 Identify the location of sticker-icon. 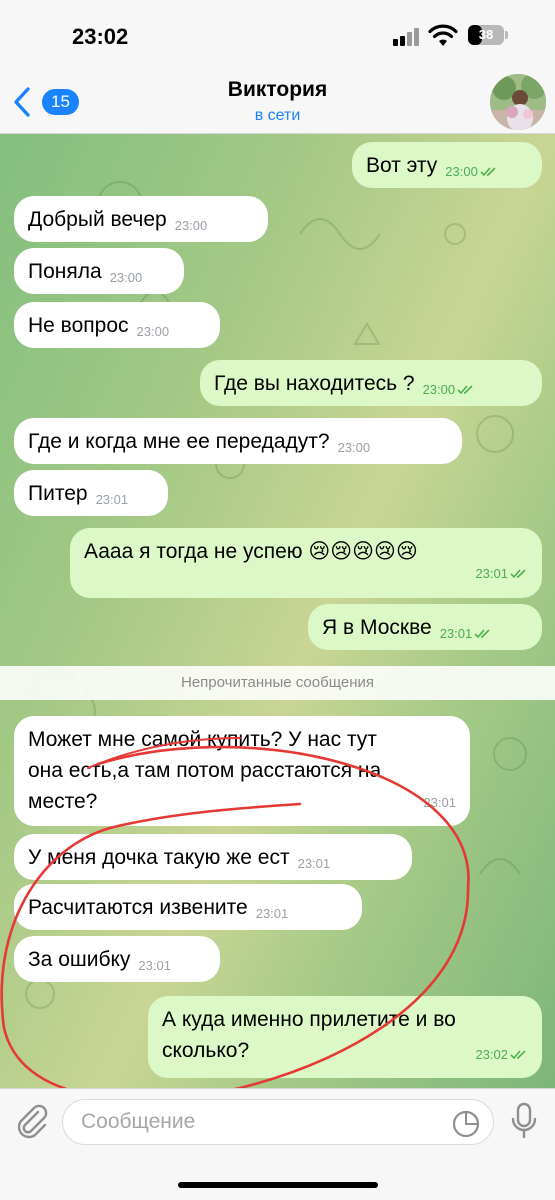
(466, 1124).